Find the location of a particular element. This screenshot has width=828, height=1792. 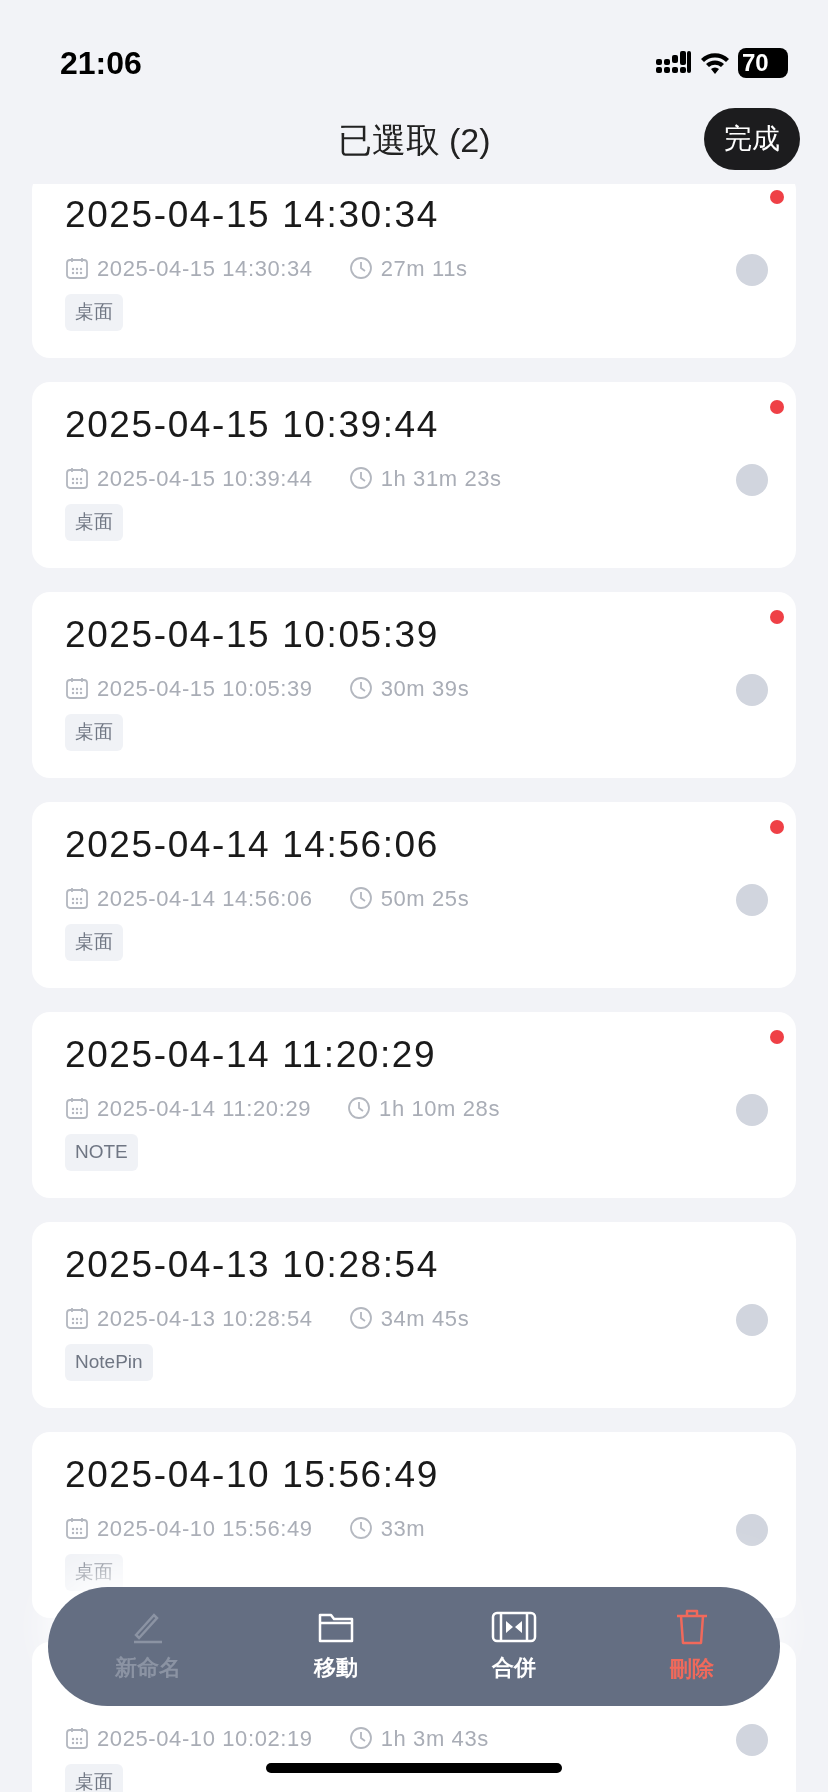

tag-label: NOTE is located at coordinates (101, 1152).